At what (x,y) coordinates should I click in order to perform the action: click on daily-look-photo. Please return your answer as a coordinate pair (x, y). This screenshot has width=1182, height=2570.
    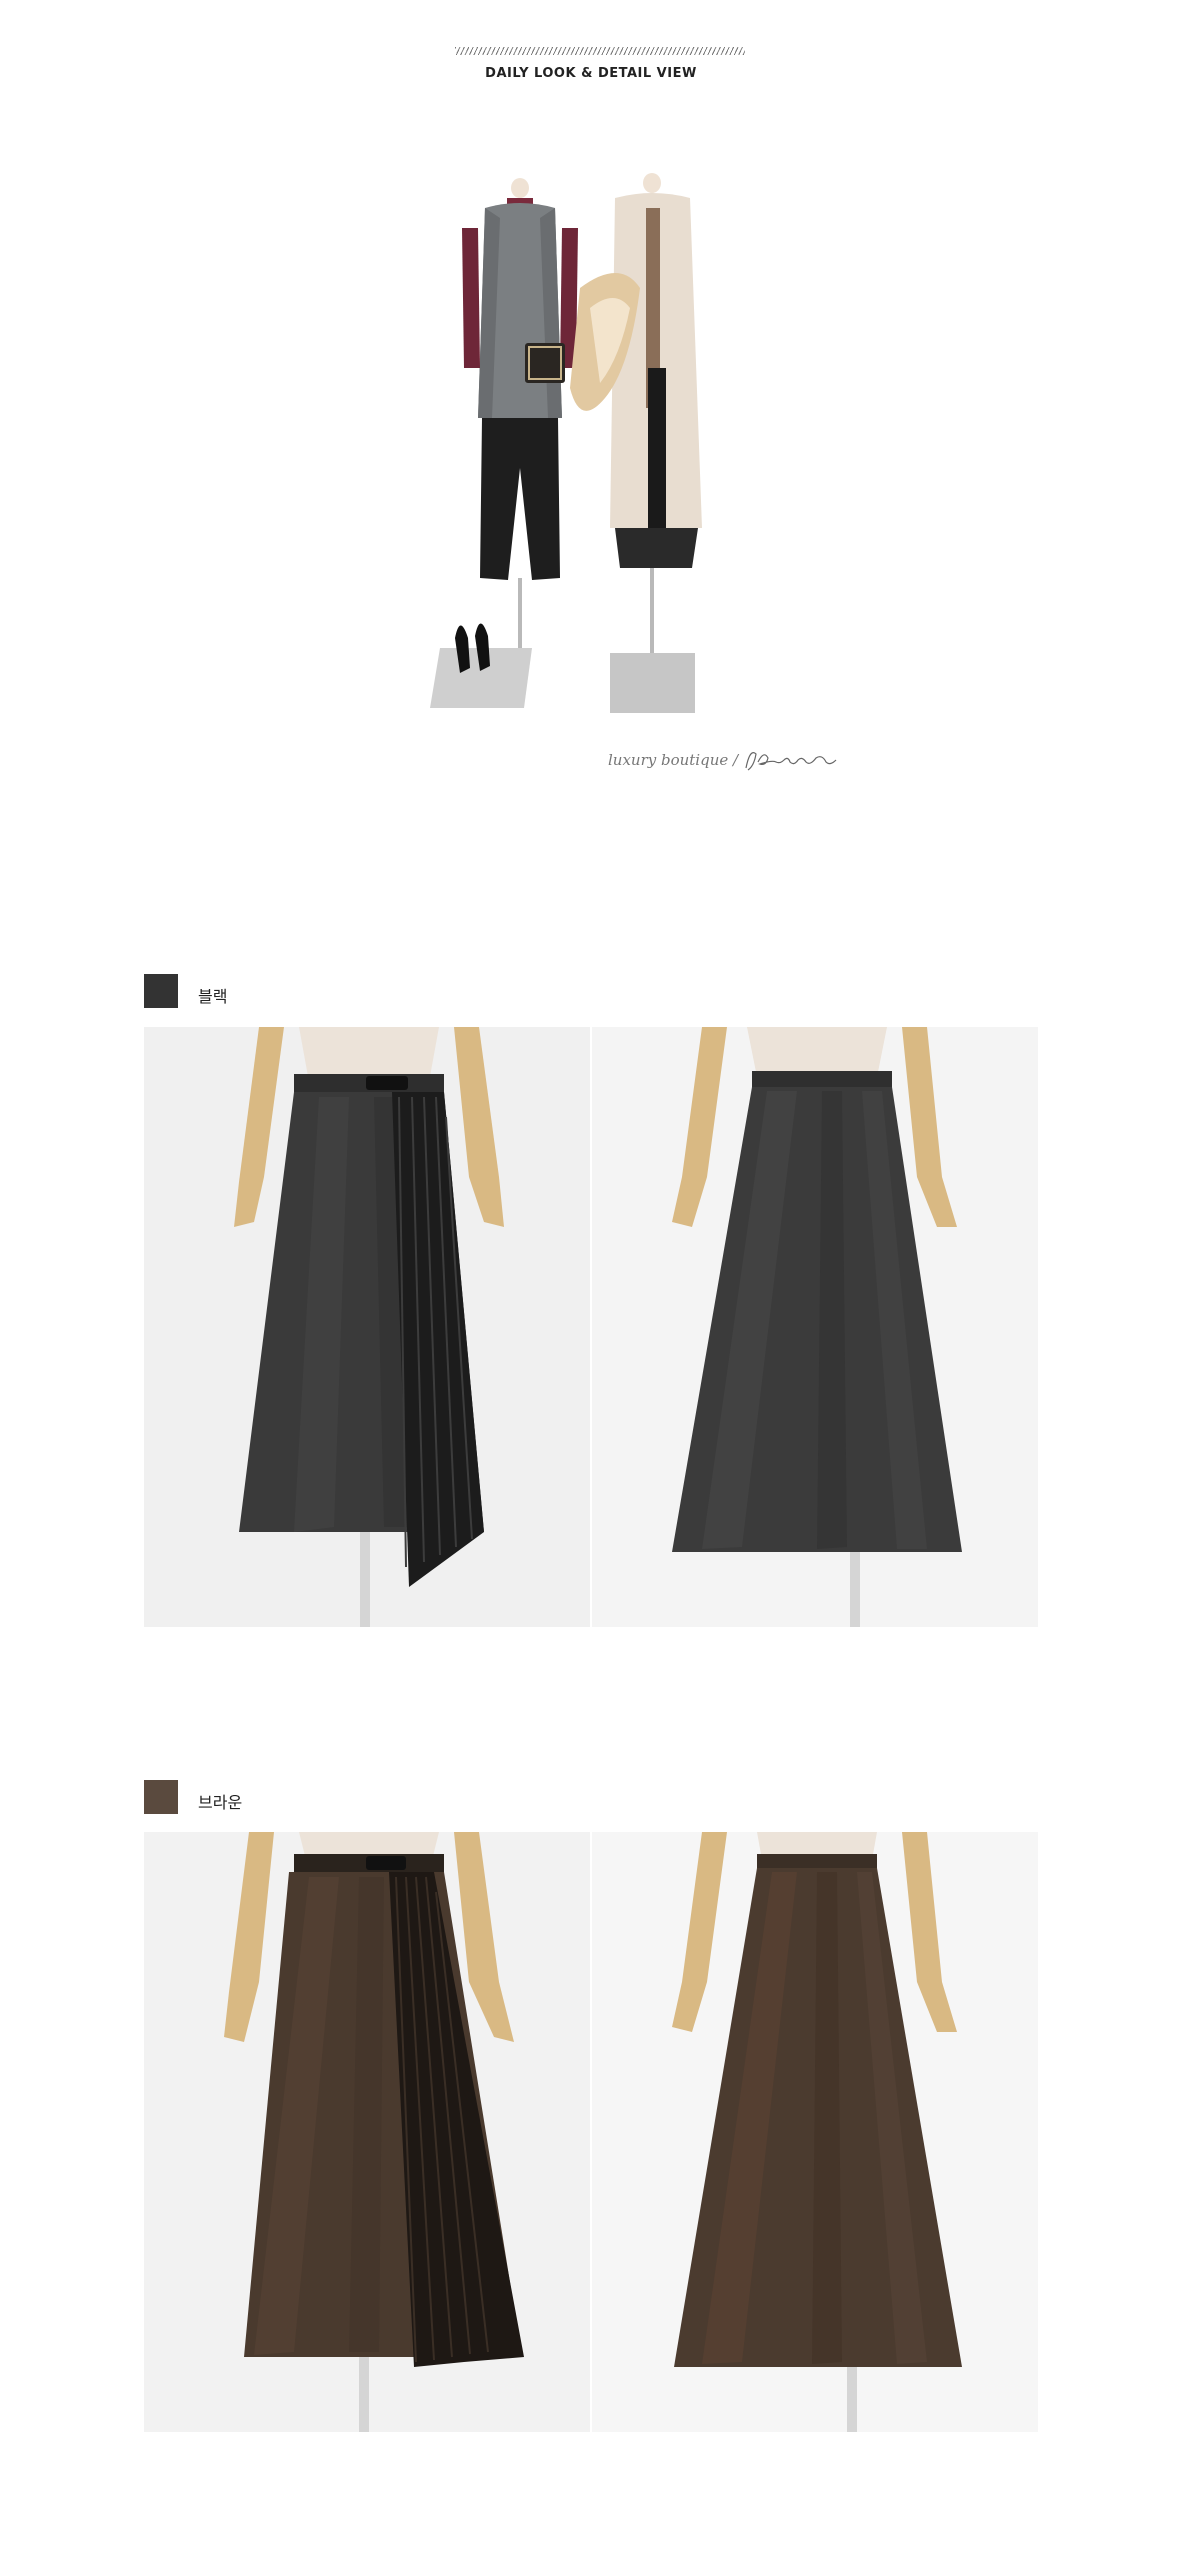
    Looking at the image, I should click on (590, 440).